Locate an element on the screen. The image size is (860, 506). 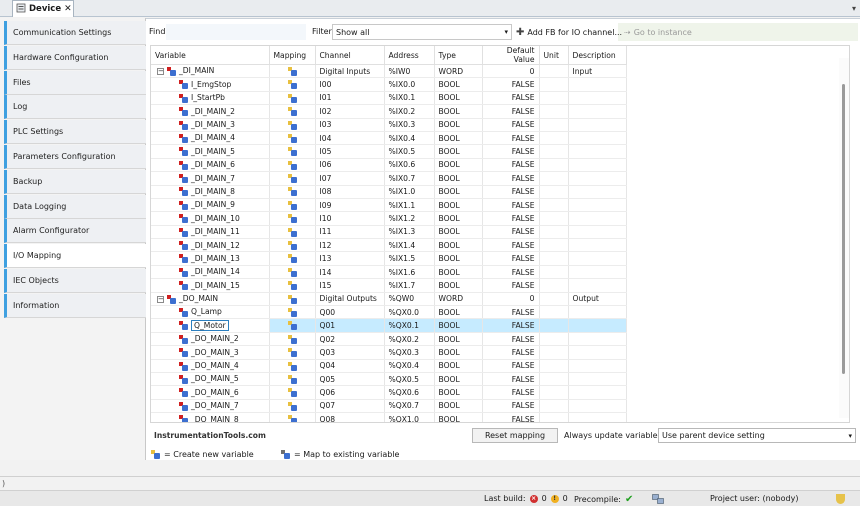
table-row: _DO_MAIN_4 Q04 %QX0.4 BOOL FALSE is located at coordinates (389, 366).